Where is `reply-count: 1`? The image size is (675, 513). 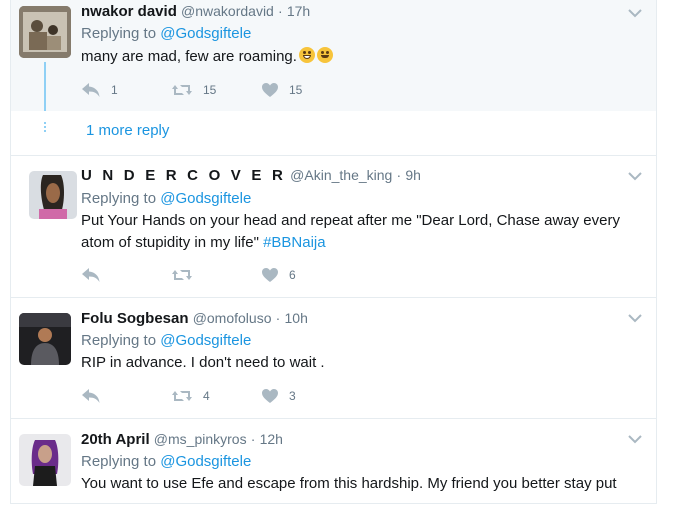 reply-count: 1 is located at coordinates (114, 90).